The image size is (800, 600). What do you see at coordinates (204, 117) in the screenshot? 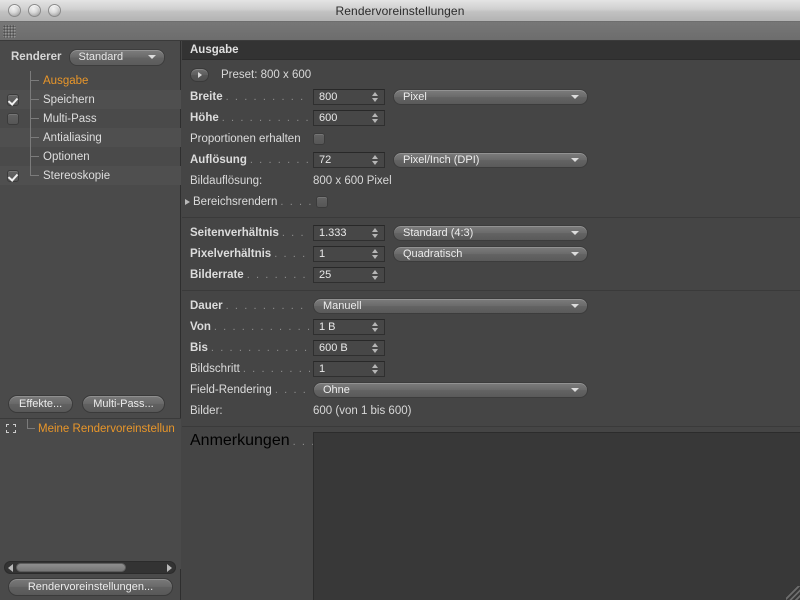
I see `height-label: Höhe` at bounding box center [204, 117].